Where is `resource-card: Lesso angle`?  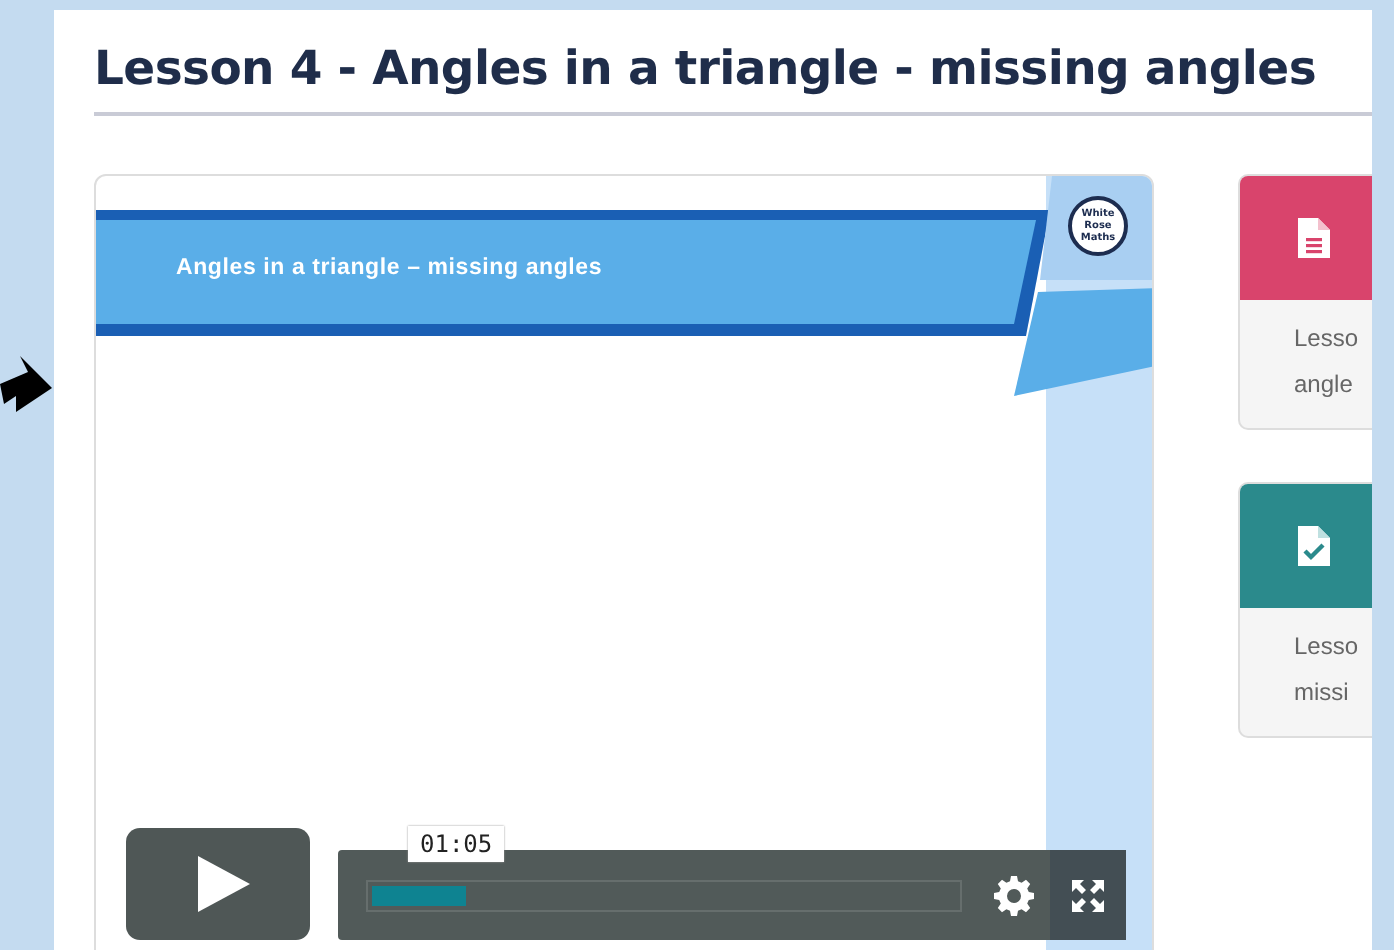 resource-card: Lesso angle is located at coordinates (1305, 302).